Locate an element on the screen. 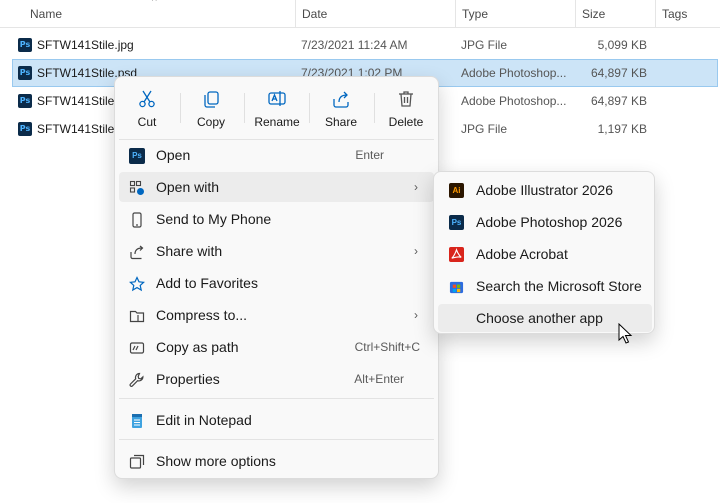 The image size is (720, 503). zip-folder-icon is located at coordinates (137, 316).